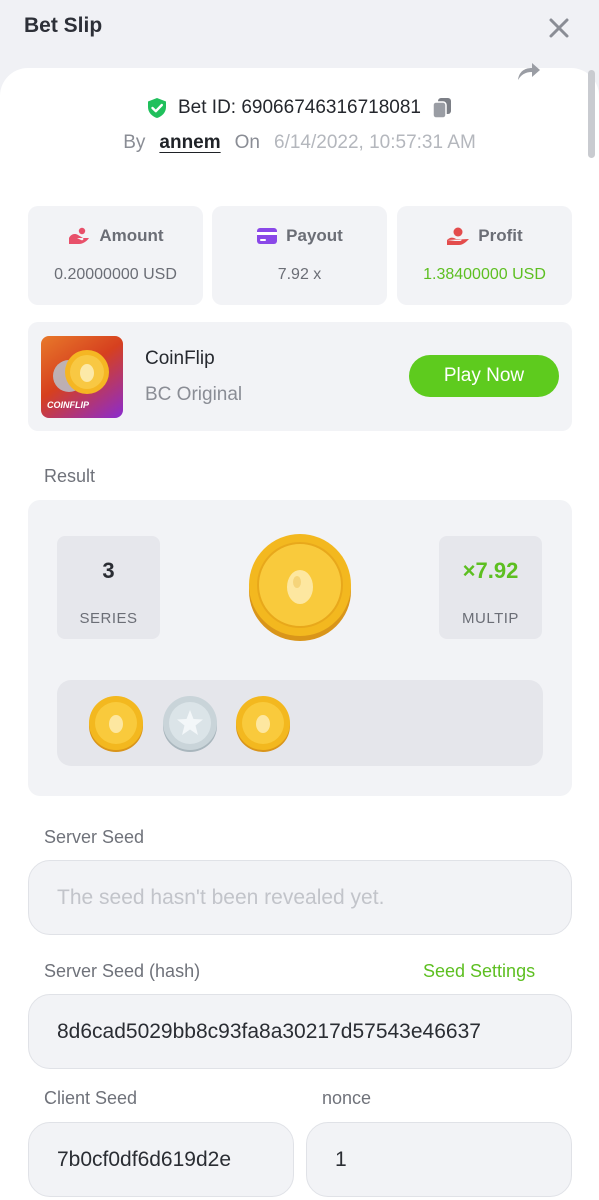  Describe the element at coordinates (108, 587) in the screenshot. I see `series-card: 3 SERIES` at that location.